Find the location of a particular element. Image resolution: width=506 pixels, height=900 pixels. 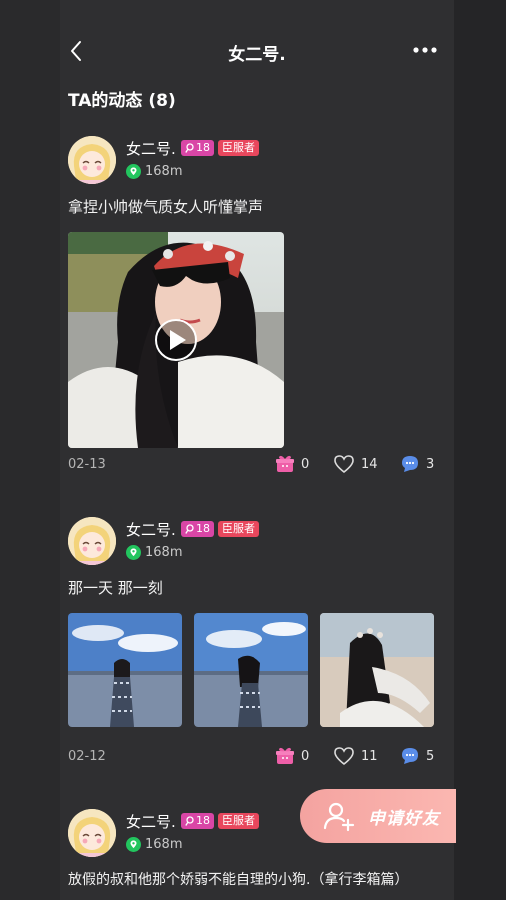

video-thumbnail is located at coordinates (176, 340).